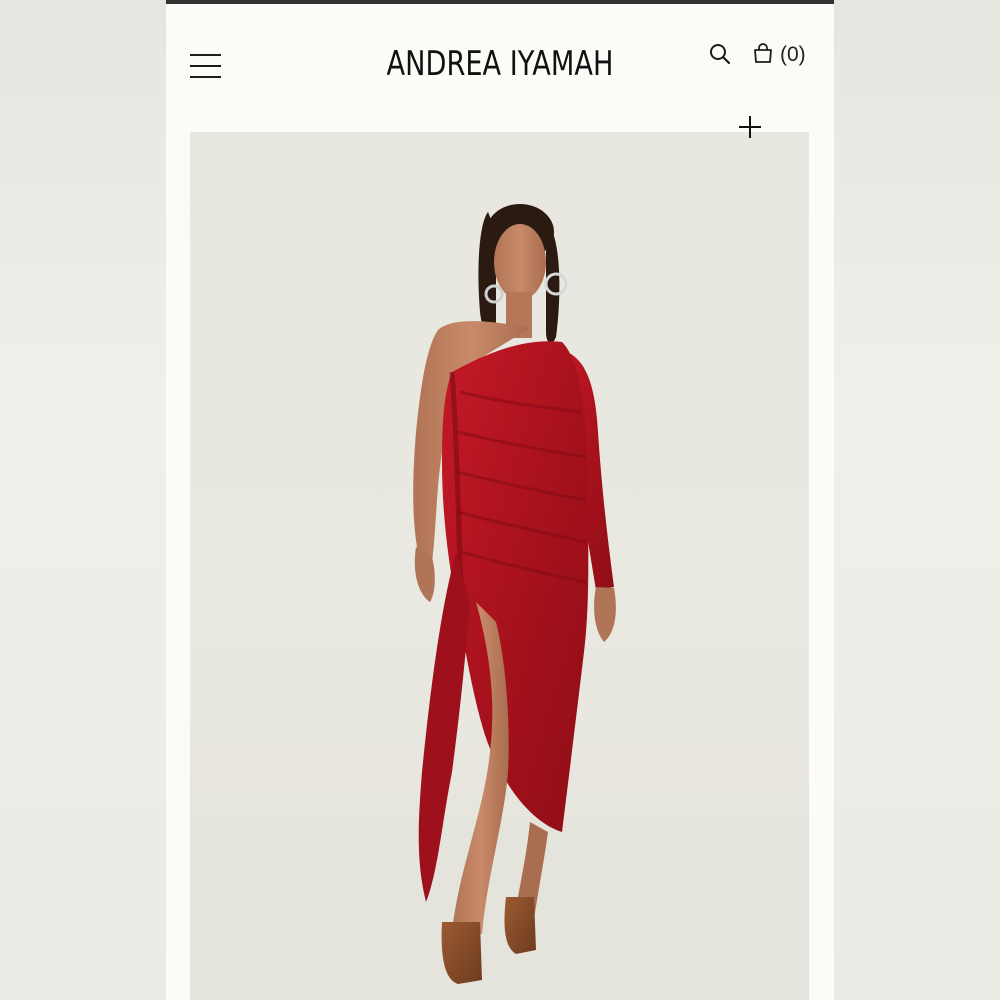  Describe the element at coordinates (750, 127) in the screenshot. I see `plus-icon` at that location.